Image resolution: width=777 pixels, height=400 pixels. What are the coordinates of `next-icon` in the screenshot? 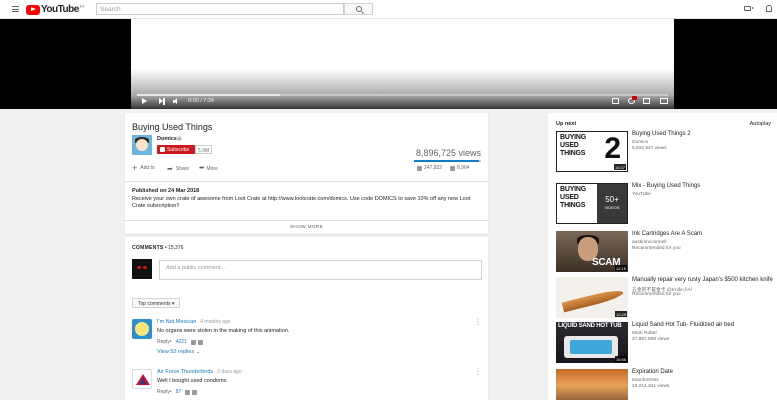 It's located at (162, 101).